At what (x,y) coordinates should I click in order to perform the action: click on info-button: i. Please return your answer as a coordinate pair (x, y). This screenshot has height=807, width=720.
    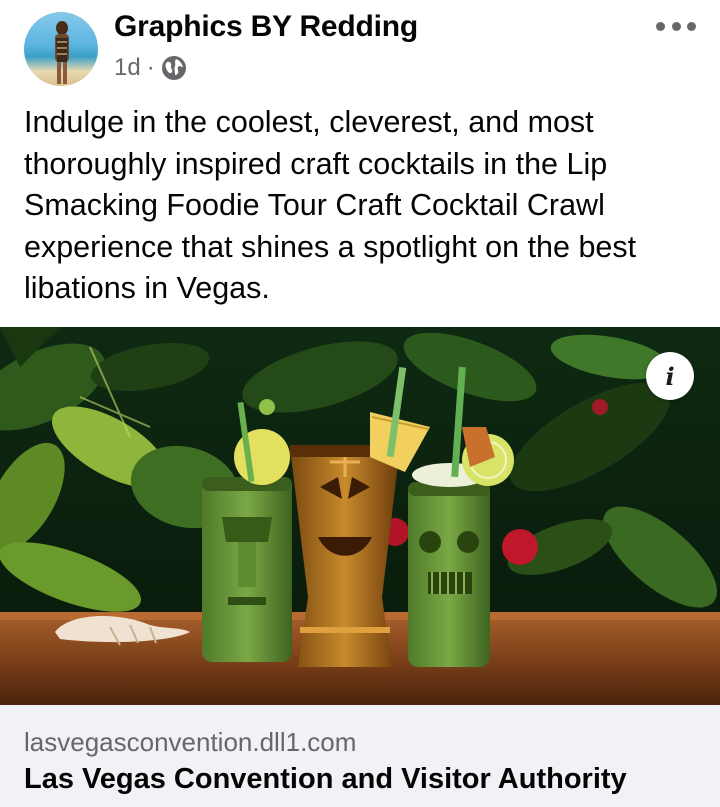
    Looking at the image, I should click on (670, 376).